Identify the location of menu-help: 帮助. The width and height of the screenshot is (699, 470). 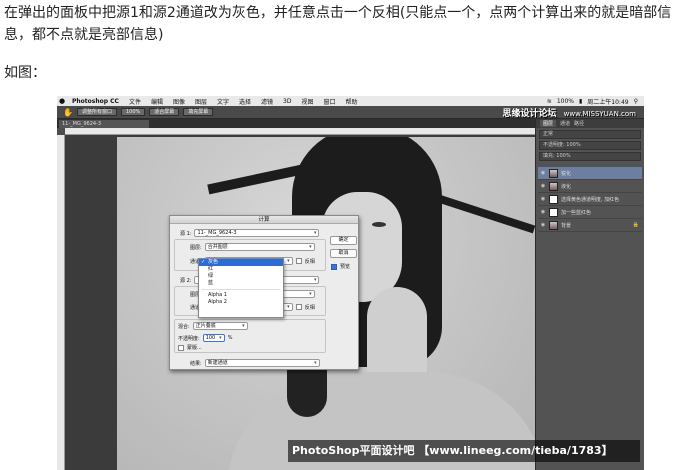
(352, 101).